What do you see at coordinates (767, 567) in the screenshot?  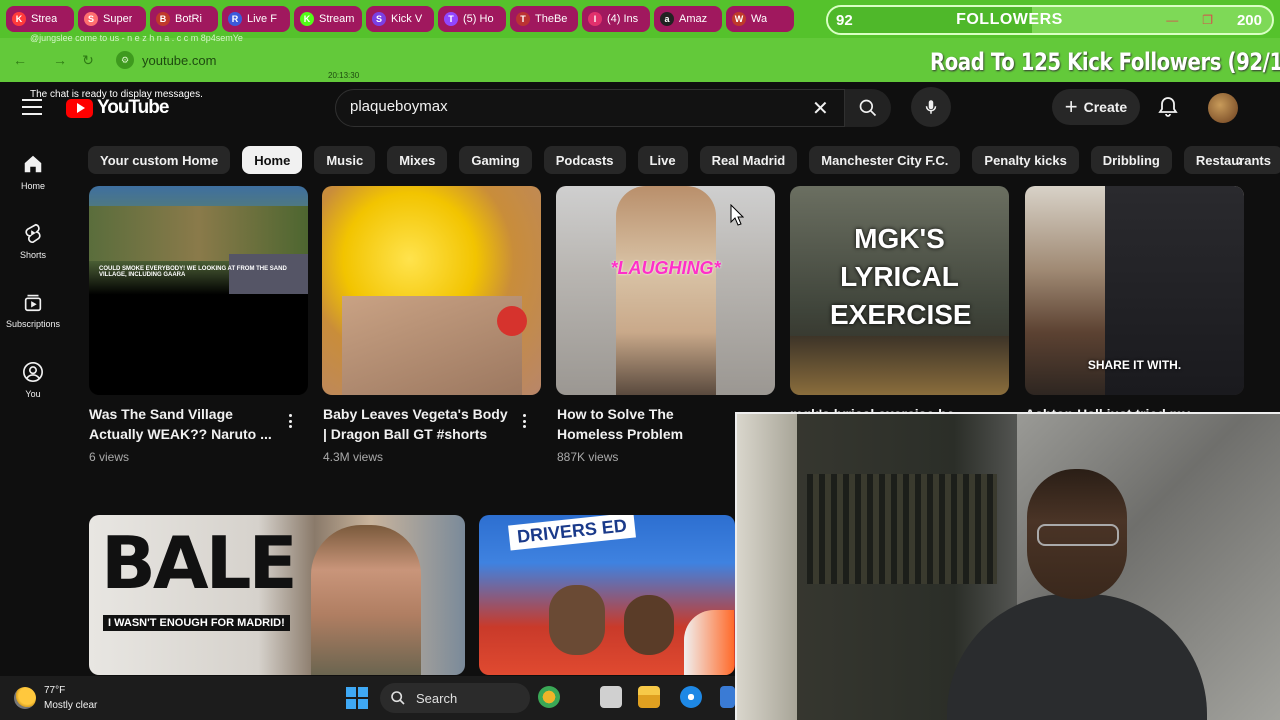 I see `webcam-pillar` at bounding box center [767, 567].